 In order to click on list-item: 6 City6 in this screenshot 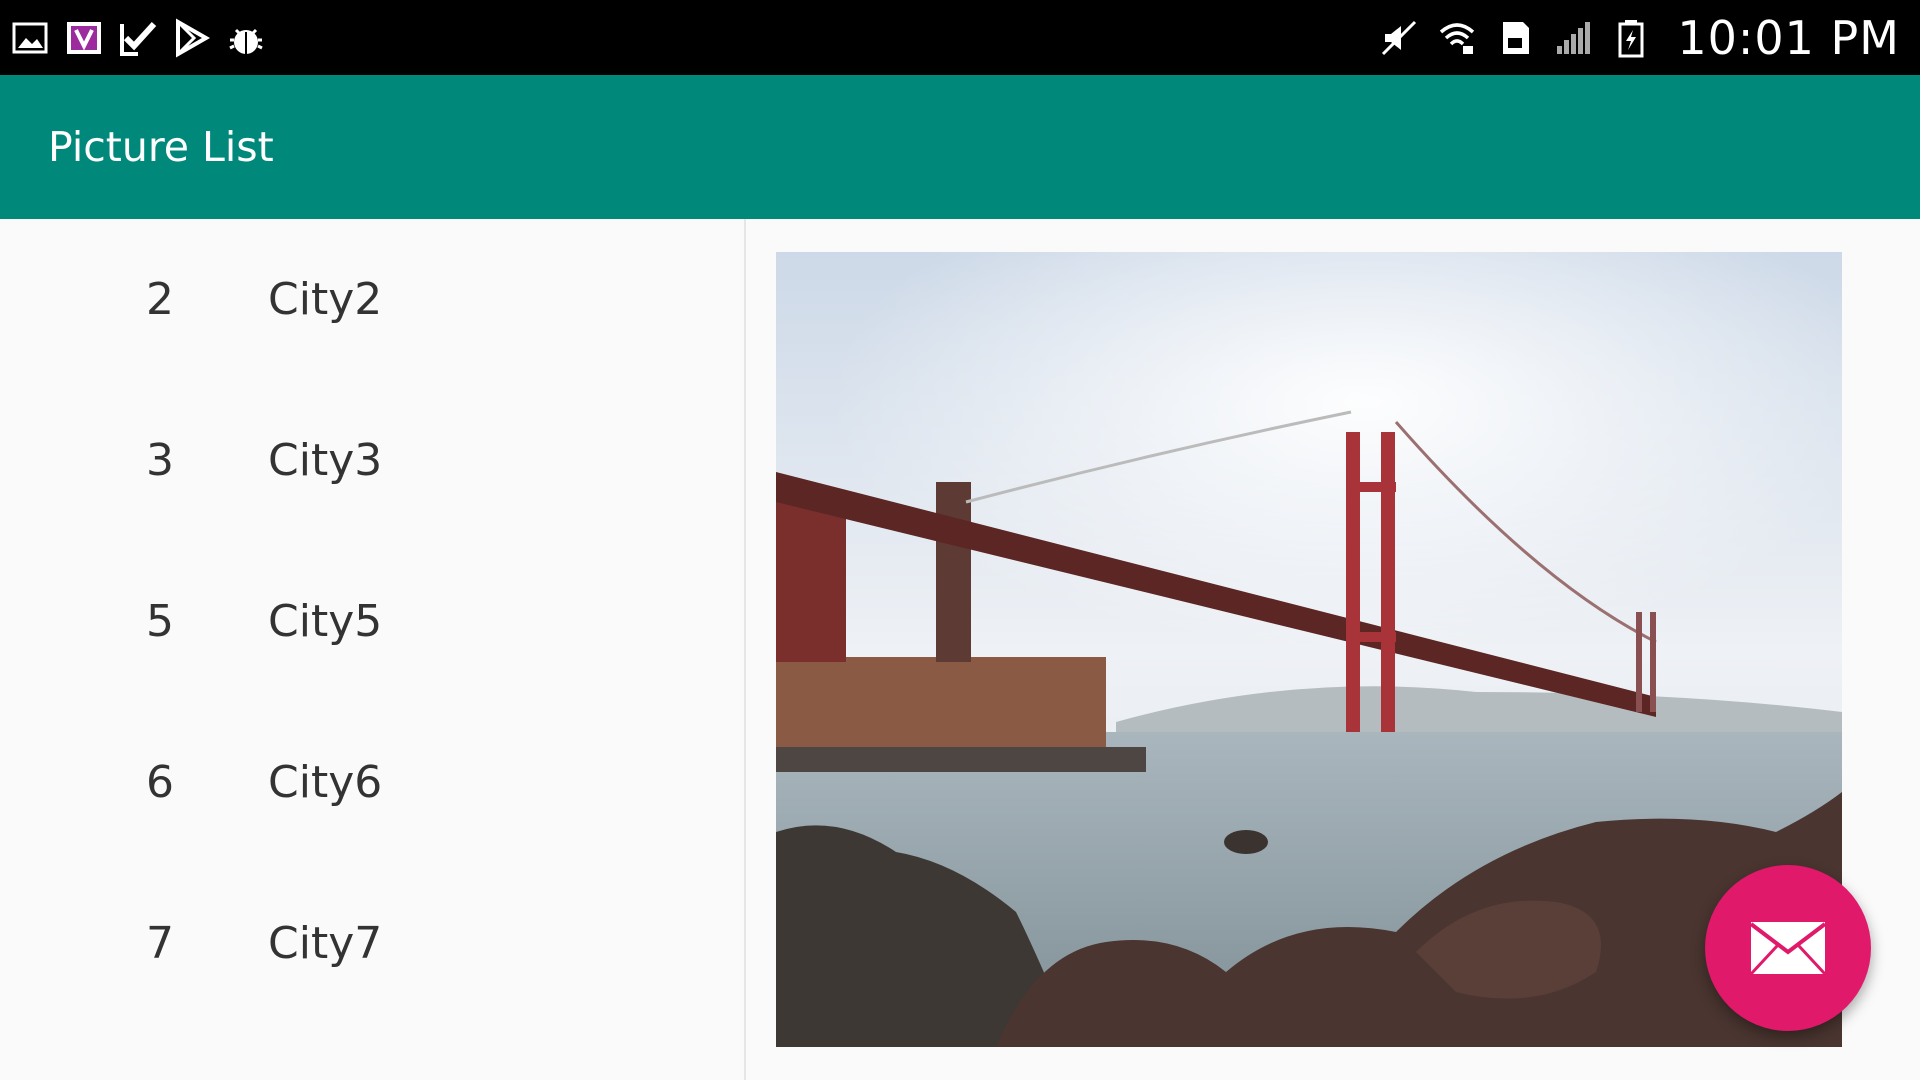, I will do `click(372, 782)`.